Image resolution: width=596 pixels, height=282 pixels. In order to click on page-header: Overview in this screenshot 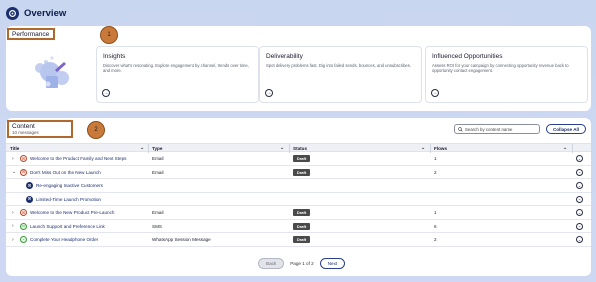, I will do `click(36, 13)`.